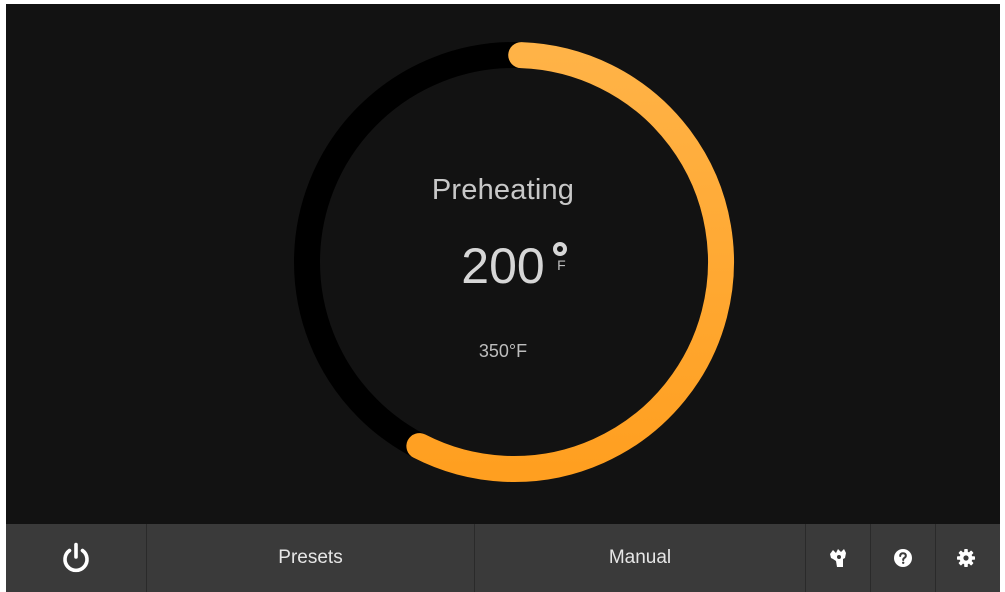  I want to click on current-temperature: 200 F, so click(503, 266).